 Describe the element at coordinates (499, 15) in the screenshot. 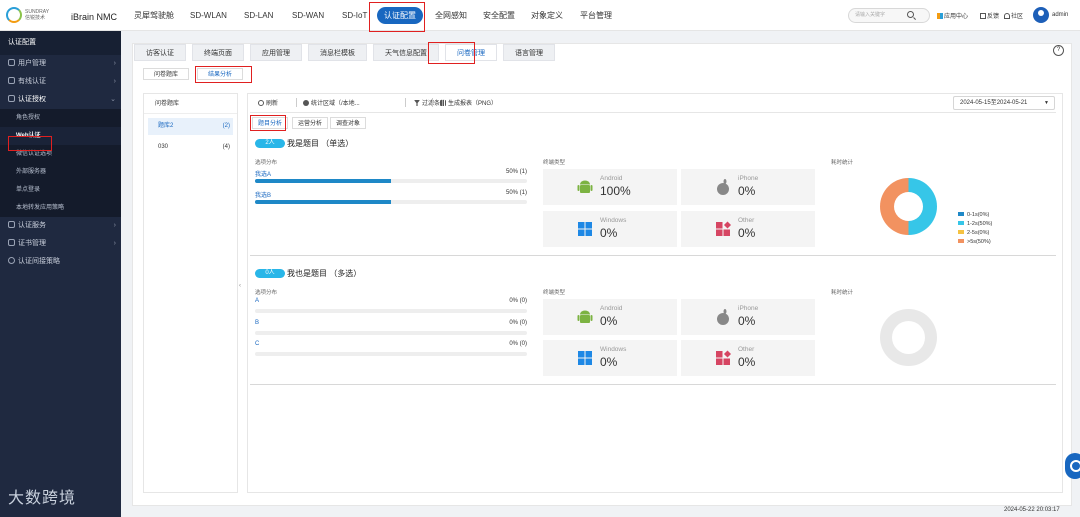

I see `nav-security-config: 安全配置` at that location.